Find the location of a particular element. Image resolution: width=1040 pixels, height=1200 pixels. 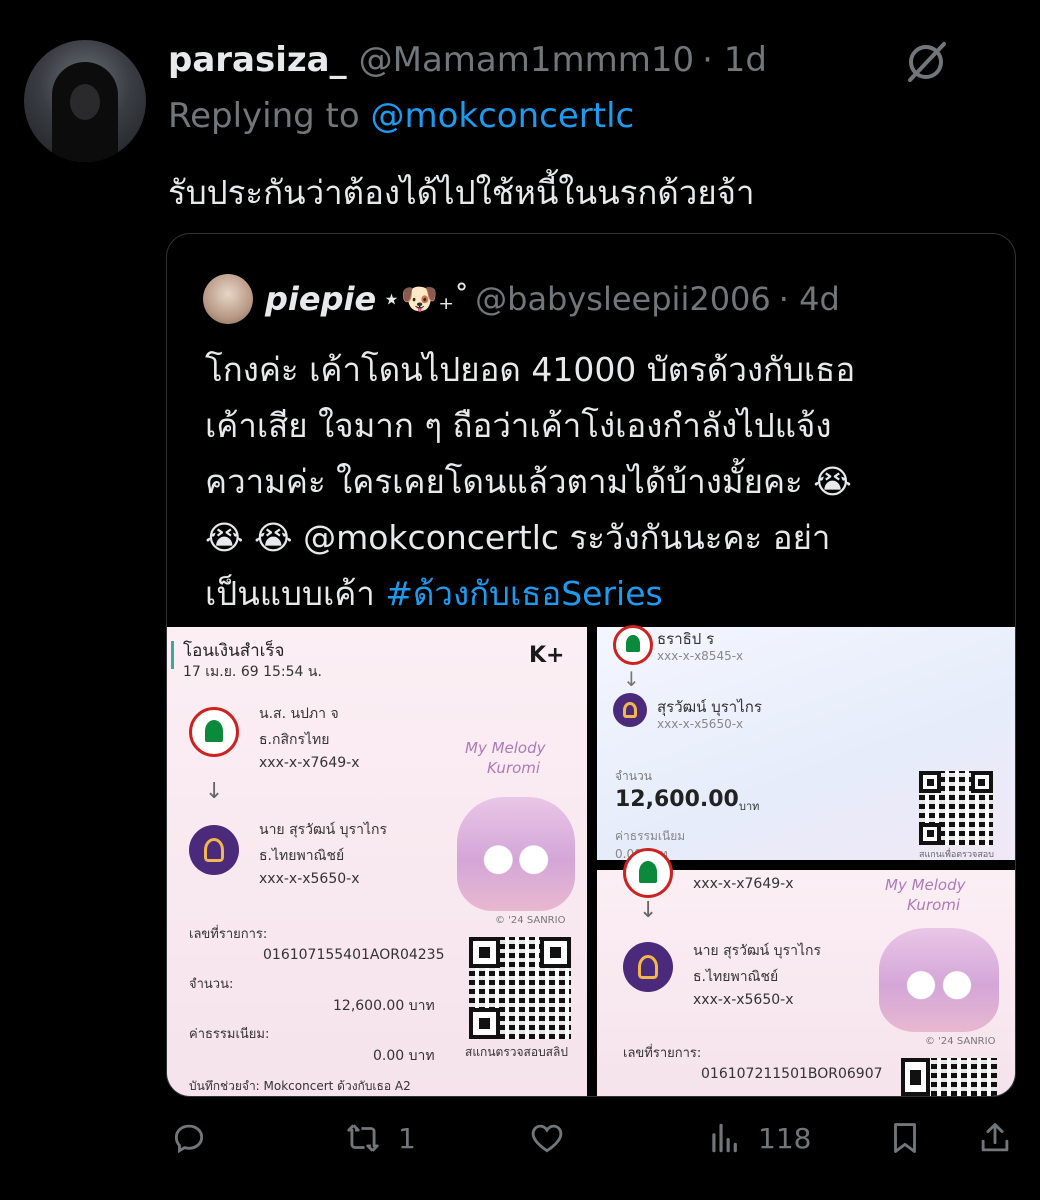

tweet-text: รับประกันว่าต้องได้ไปใช้หนี้ในนรกด้วยจ้า is located at coordinates (461, 192).